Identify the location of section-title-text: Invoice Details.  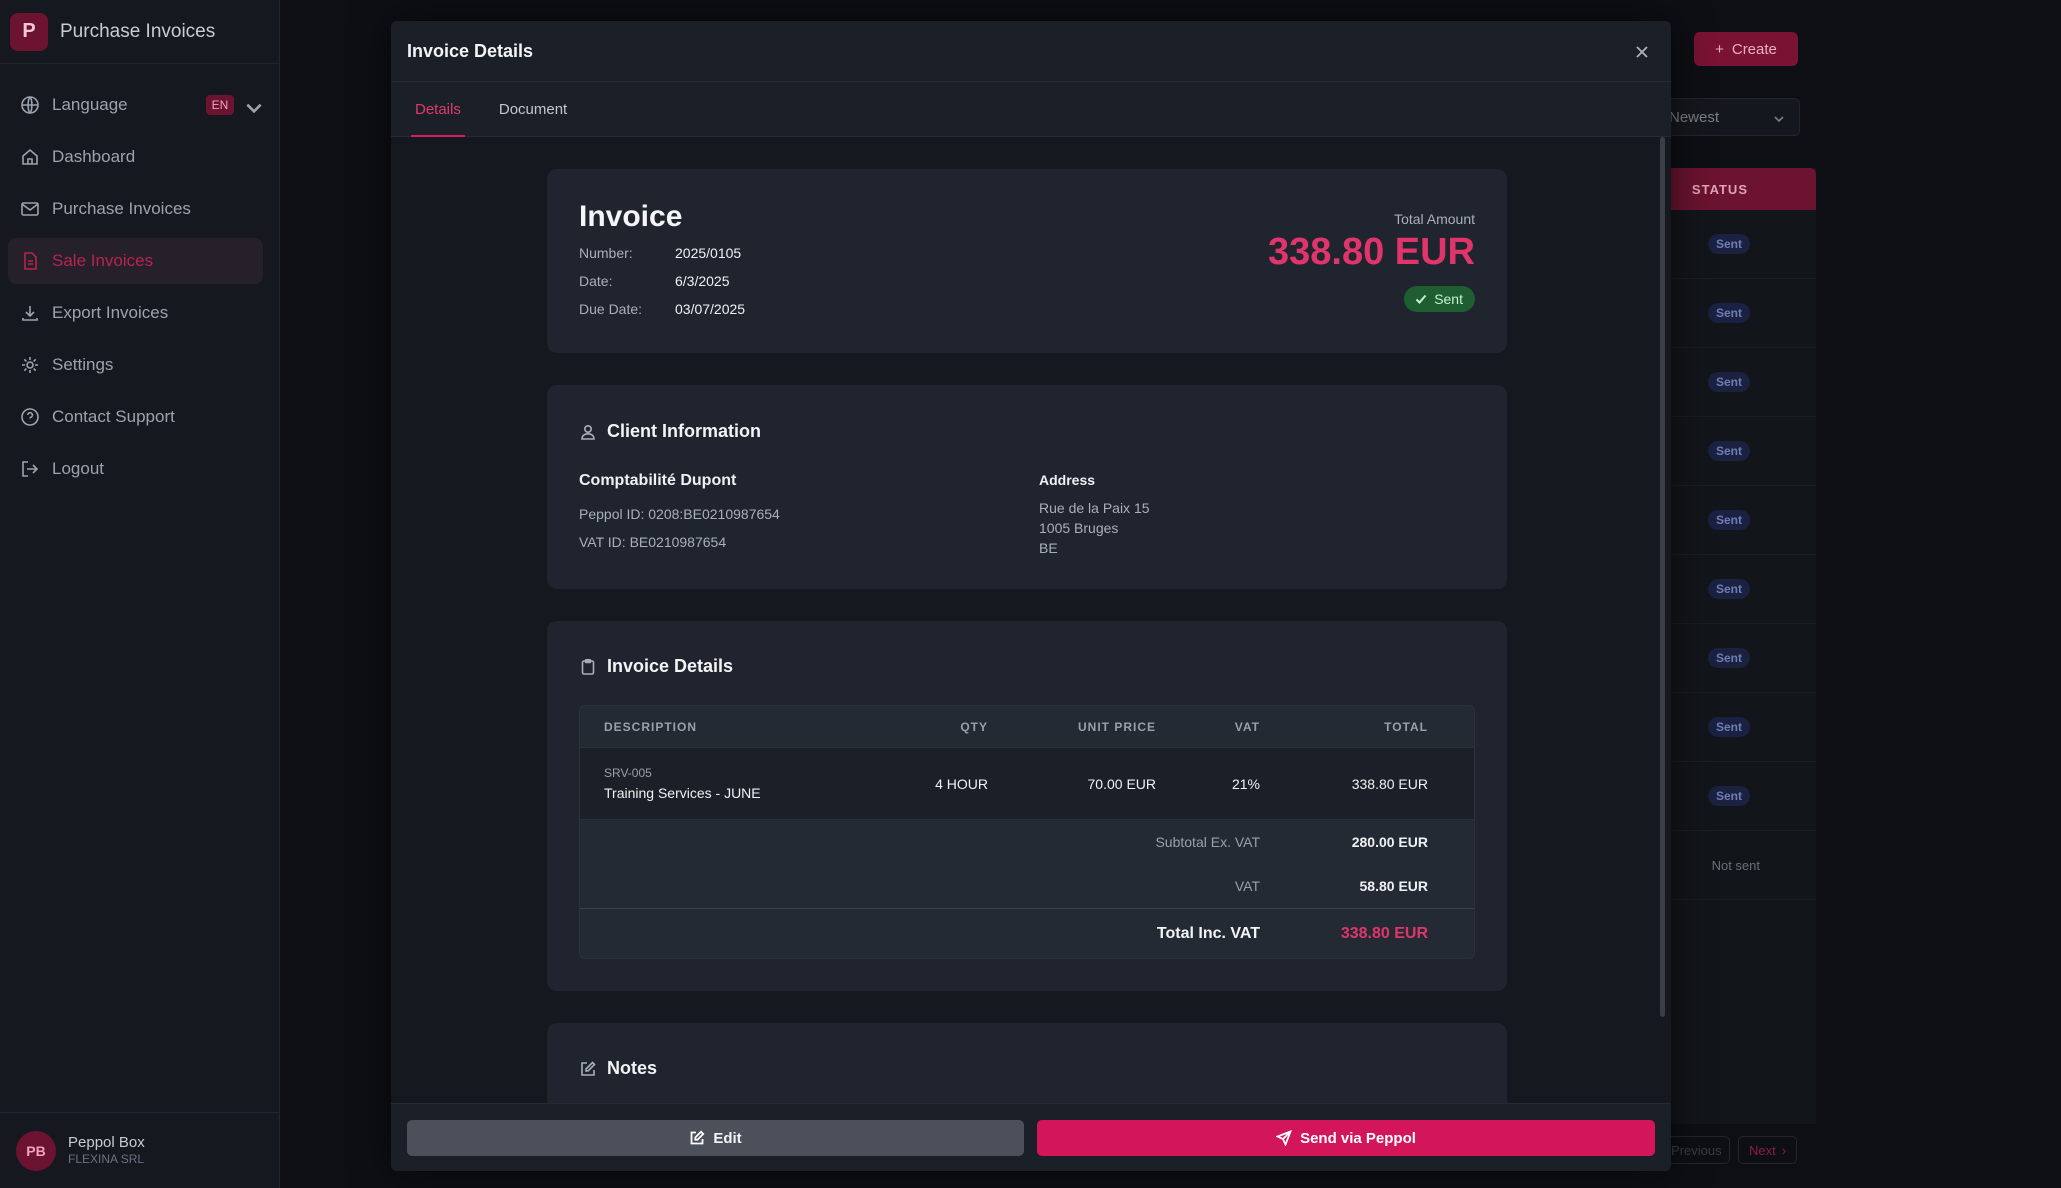
(670, 666).